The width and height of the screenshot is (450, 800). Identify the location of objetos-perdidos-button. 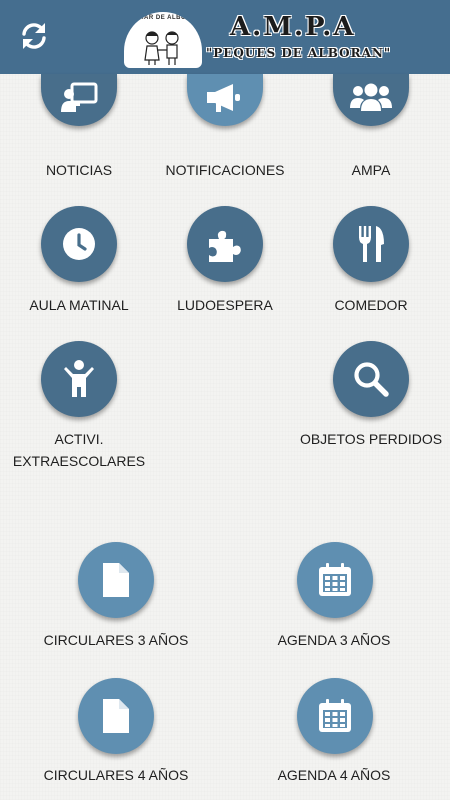
(371, 379).